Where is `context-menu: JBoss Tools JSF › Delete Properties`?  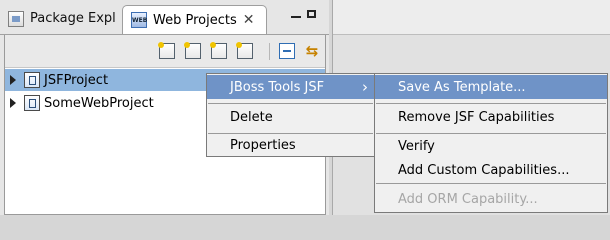 context-menu: JBoss Tools JSF › Delete Properties is located at coordinates (290, 115).